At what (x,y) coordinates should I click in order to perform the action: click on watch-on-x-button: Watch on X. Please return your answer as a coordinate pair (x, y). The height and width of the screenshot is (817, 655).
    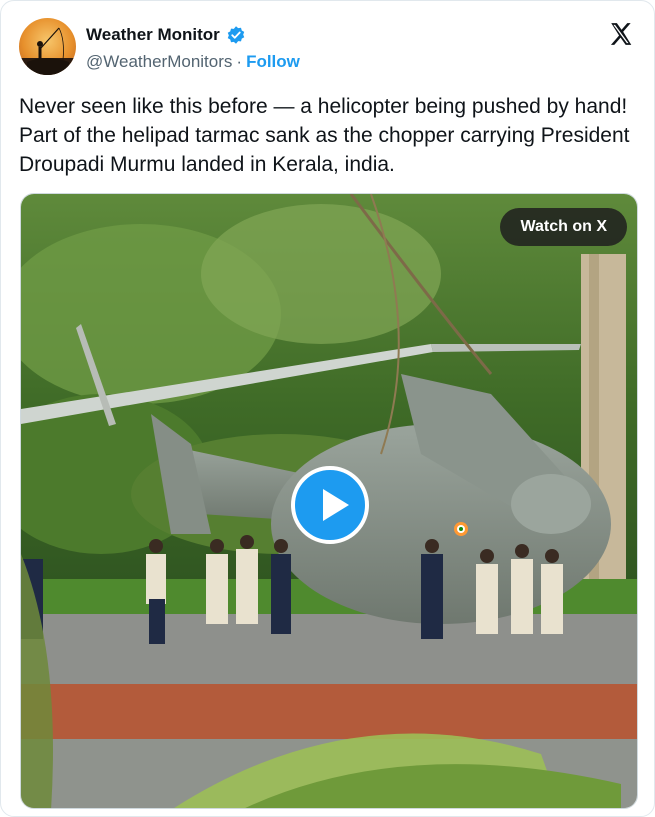
    Looking at the image, I should click on (563, 227).